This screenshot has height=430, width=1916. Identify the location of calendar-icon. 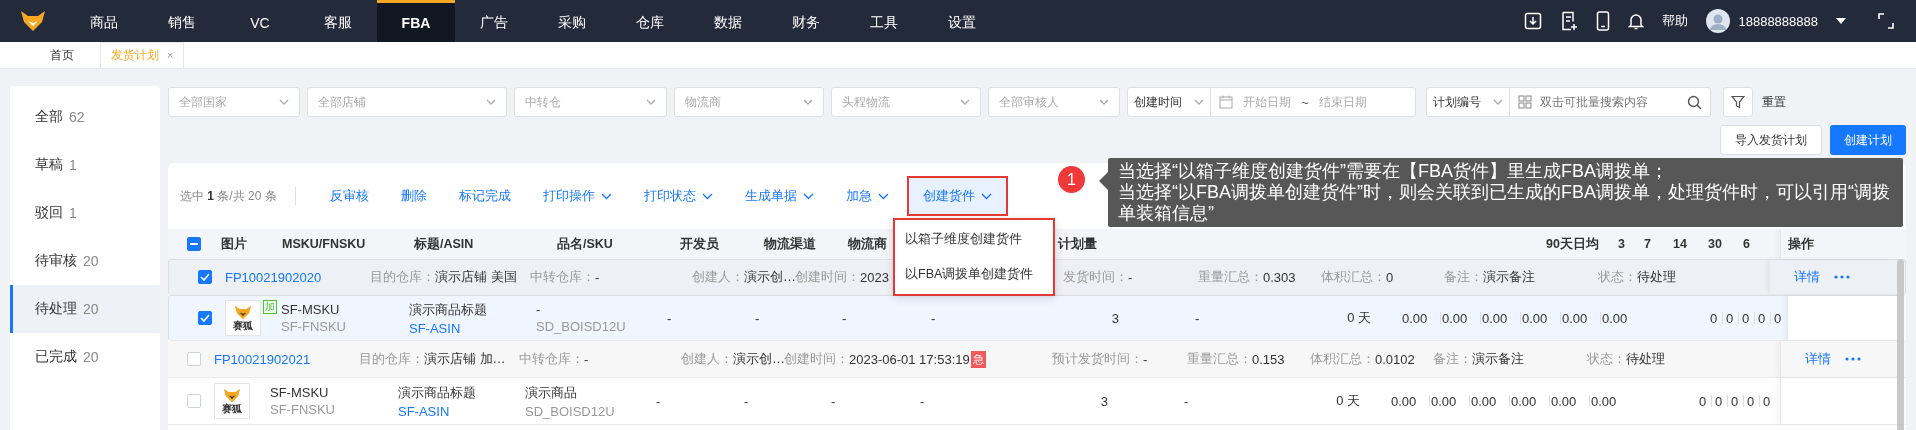
(1226, 102).